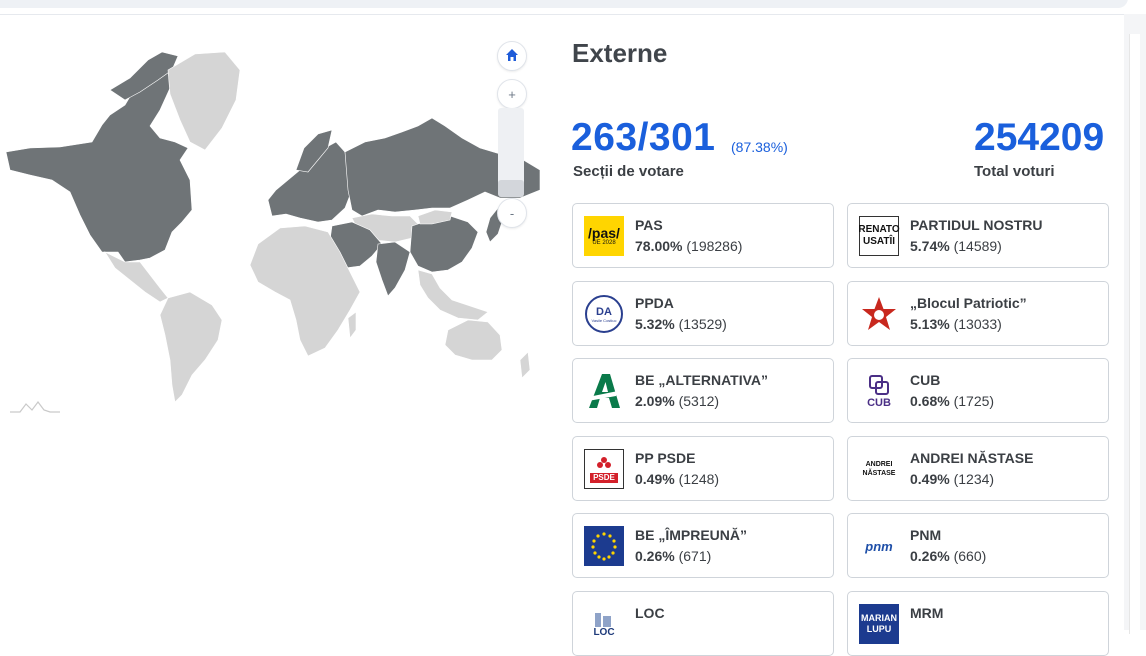 The width and height of the screenshot is (1146, 656). I want to click on party-result: 2.09% (5312), so click(677, 401).